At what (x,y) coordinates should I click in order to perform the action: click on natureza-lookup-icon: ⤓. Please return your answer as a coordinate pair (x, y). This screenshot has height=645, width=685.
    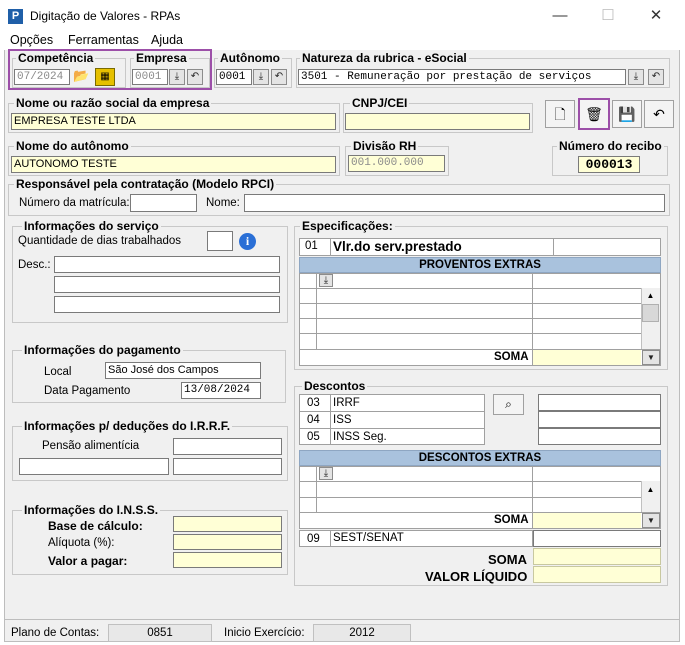
    Looking at the image, I should click on (636, 77).